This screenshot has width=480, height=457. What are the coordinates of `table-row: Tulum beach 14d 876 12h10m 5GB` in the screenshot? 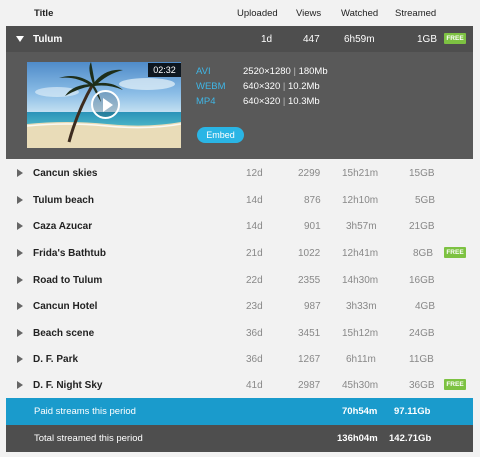 It's located at (239, 200).